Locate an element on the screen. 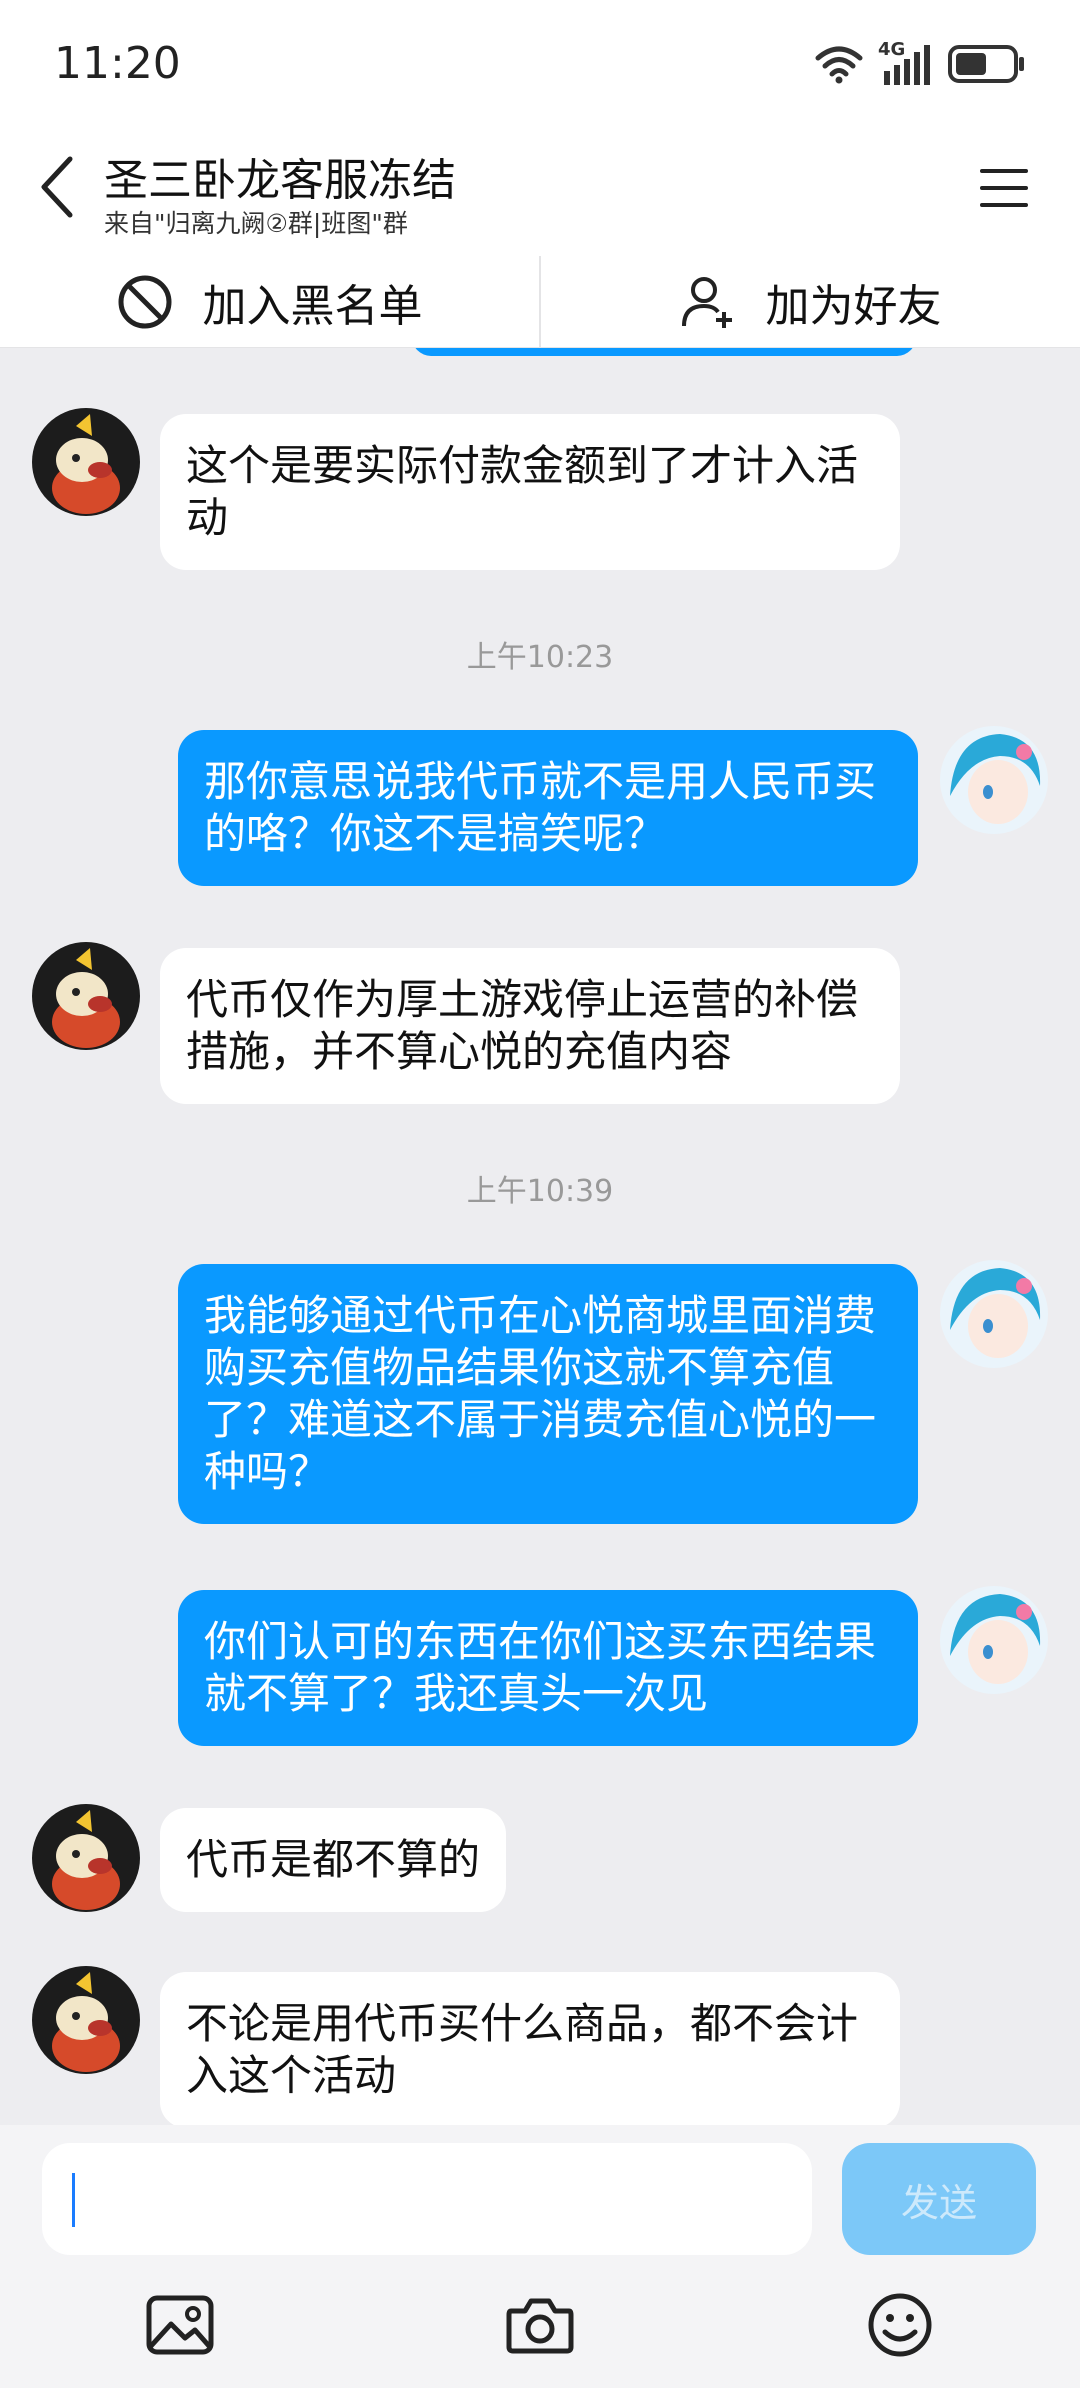 The height and width of the screenshot is (2388, 1080). timestamp: 上午10:23 is located at coordinates (540, 657).